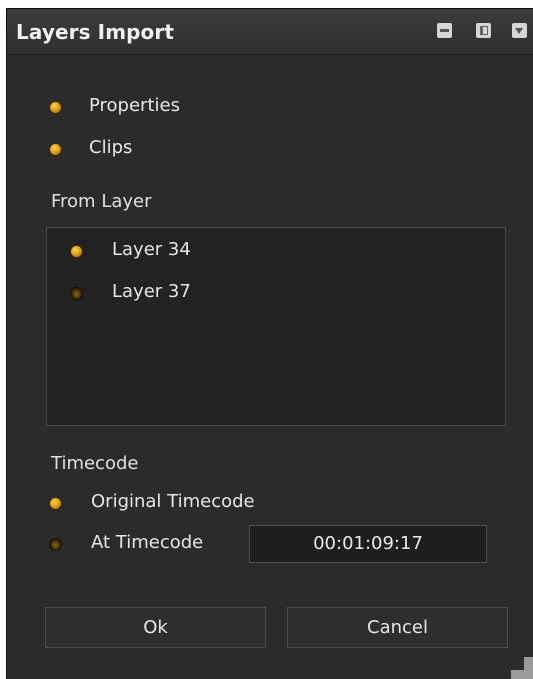  Describe the element at coordinates (519, 30) in the screenshot. I see `panel-menu-icon` at that location.